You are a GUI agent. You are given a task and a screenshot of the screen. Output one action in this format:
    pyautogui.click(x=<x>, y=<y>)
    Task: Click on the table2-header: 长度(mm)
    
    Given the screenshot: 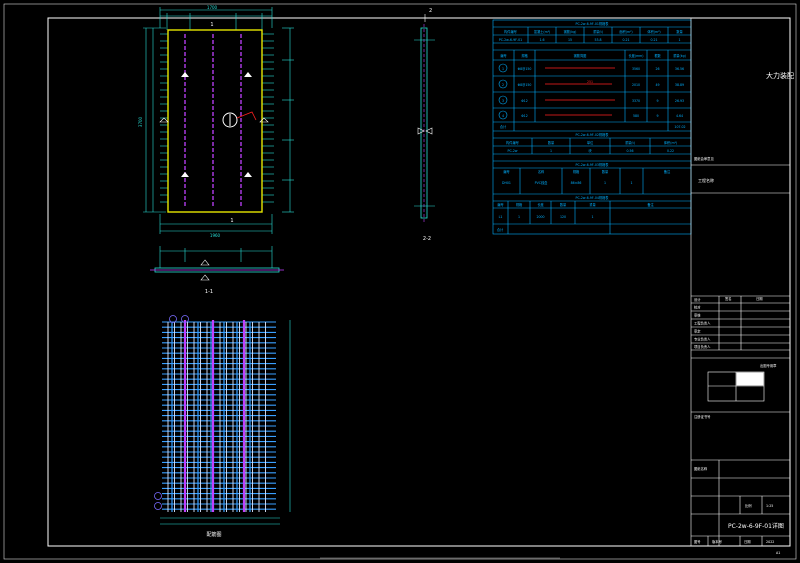 What is the action you would take?
    pyautogui.click(x=635, y=55)
    